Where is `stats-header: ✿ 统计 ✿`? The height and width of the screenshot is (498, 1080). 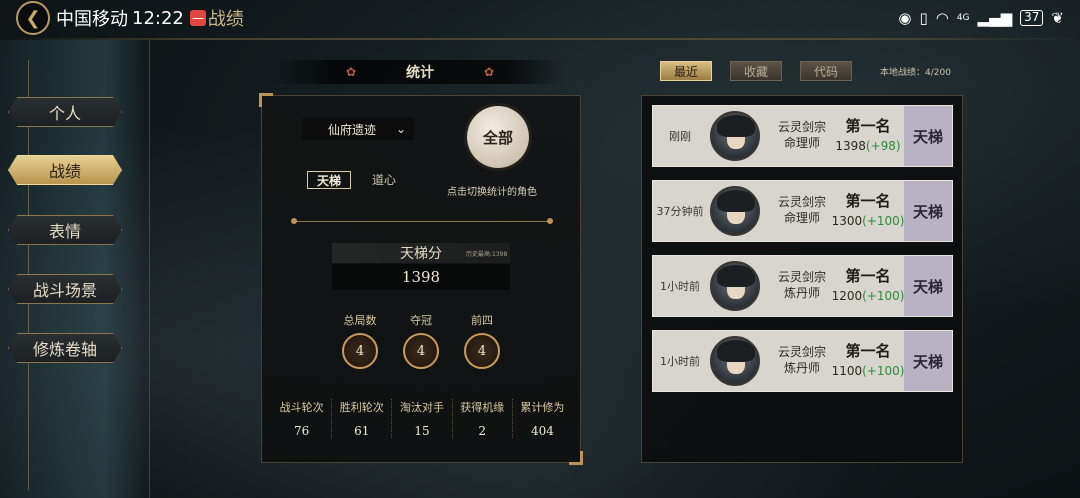 stats-header: ✿ 统计 ✿ is located at coordinates (420, 72).